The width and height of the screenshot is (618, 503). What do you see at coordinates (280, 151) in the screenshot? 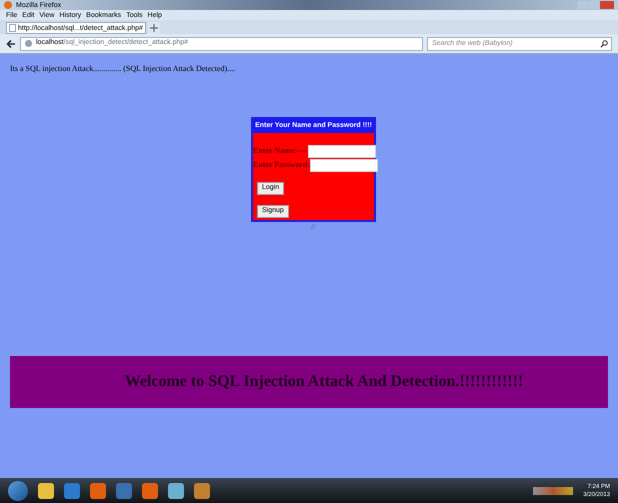
I see `field-label: Enter Name:----` at bounding box center [280, 151].